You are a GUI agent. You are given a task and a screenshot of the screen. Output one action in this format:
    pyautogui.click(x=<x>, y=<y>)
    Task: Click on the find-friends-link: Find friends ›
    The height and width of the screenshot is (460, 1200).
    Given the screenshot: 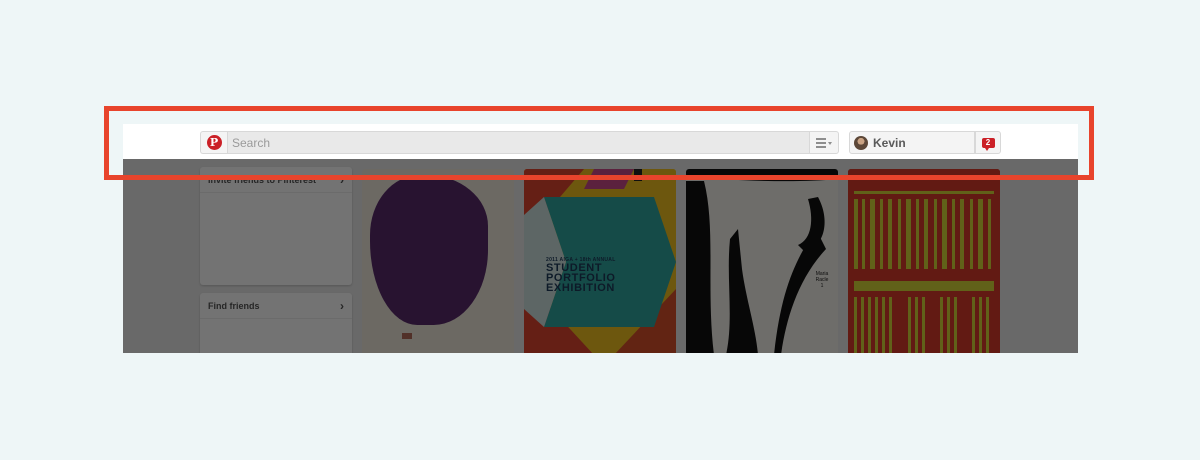 What is the action you would take?
    pyautogui.click(x=276, y=306)
    